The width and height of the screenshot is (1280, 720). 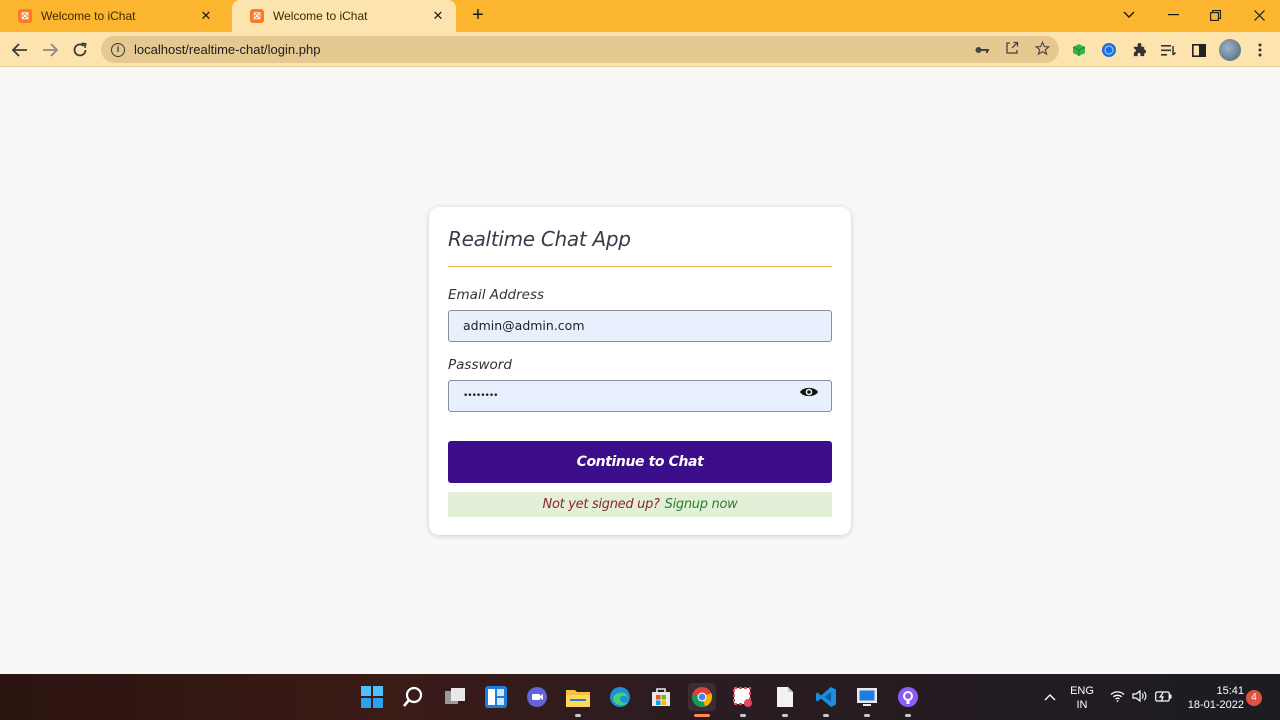 I want to click on restore-button, so click(x=1215, y=15).